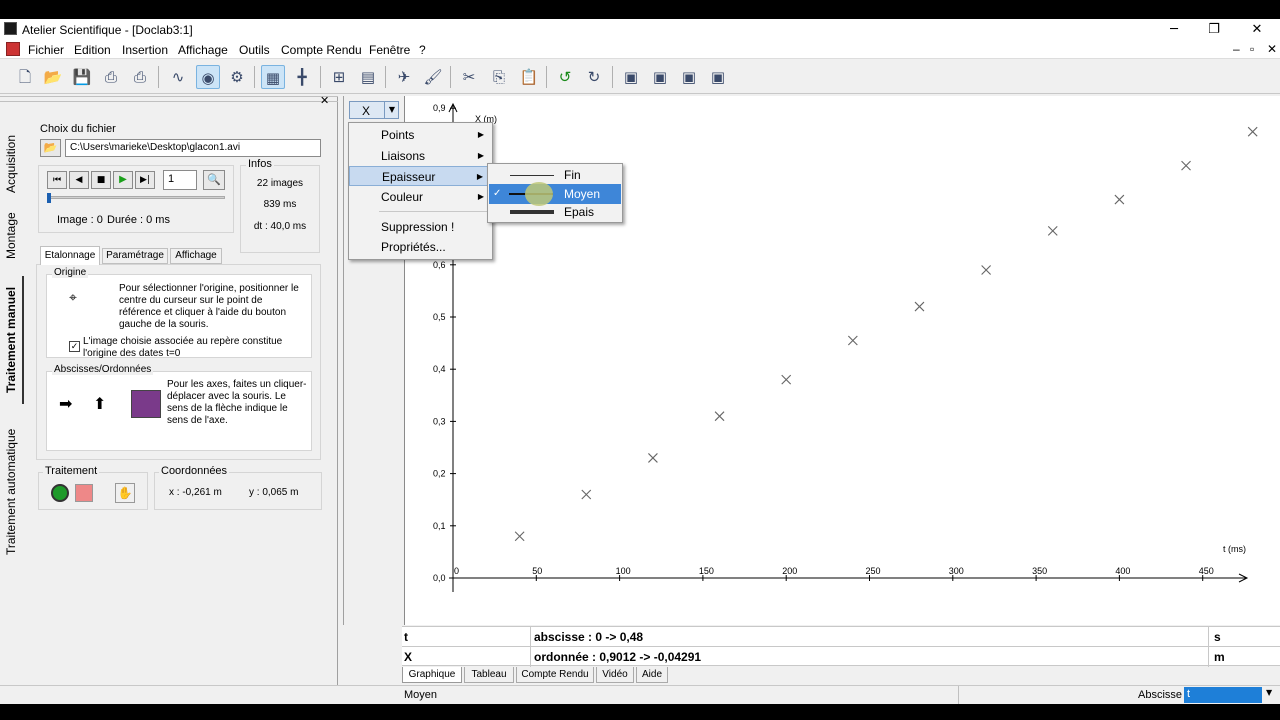 The height and width of the screenshot is (720, 1280). Describe the element at coordinates (203, 50) in the screenshot. I see `menu-affichage: Affichage` at that location.